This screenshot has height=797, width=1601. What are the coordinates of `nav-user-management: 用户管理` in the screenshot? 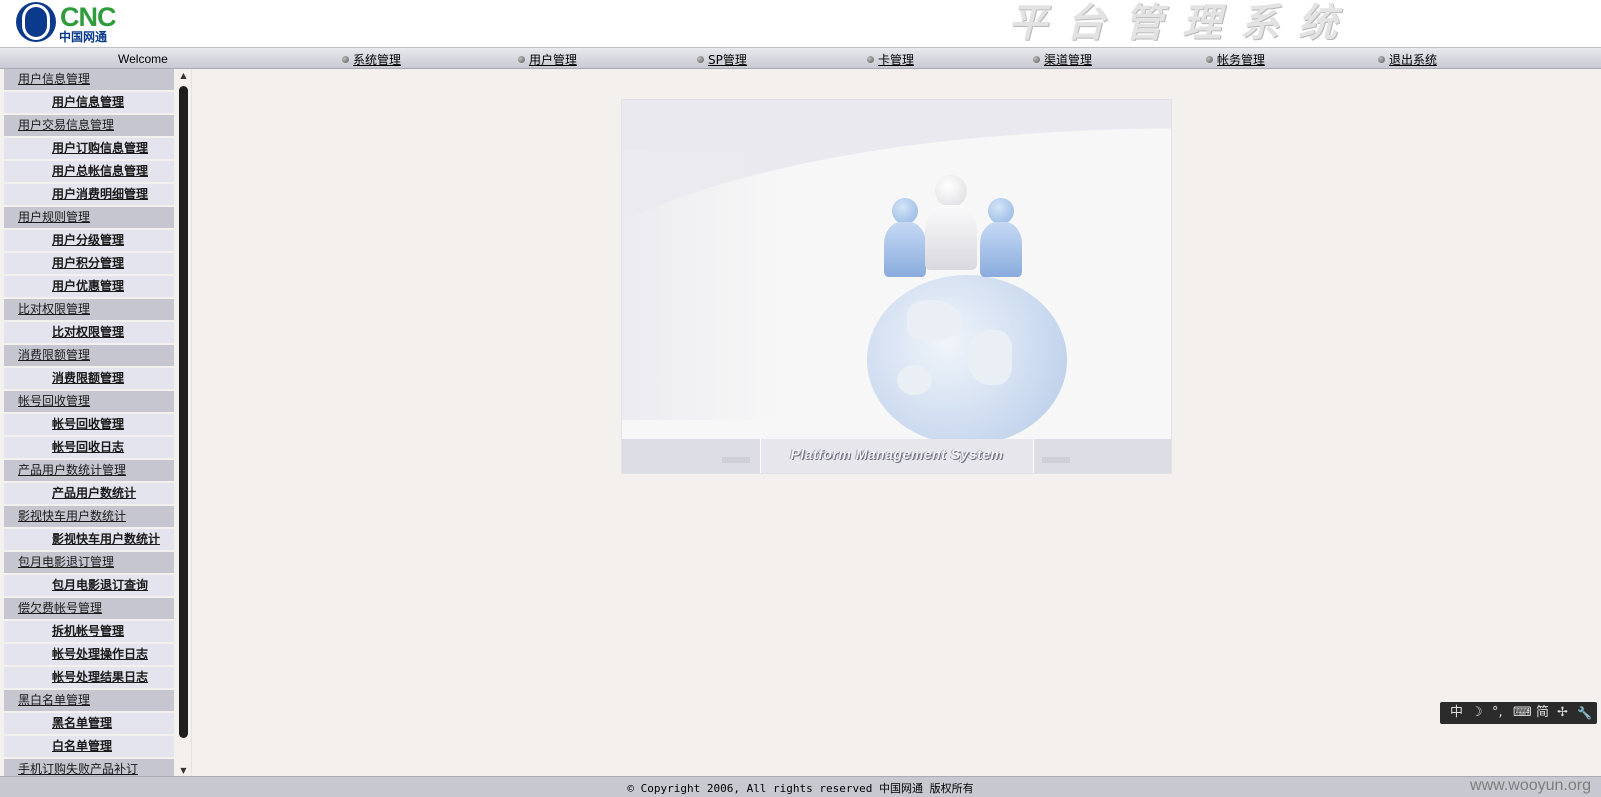 It's located at (547, 59).